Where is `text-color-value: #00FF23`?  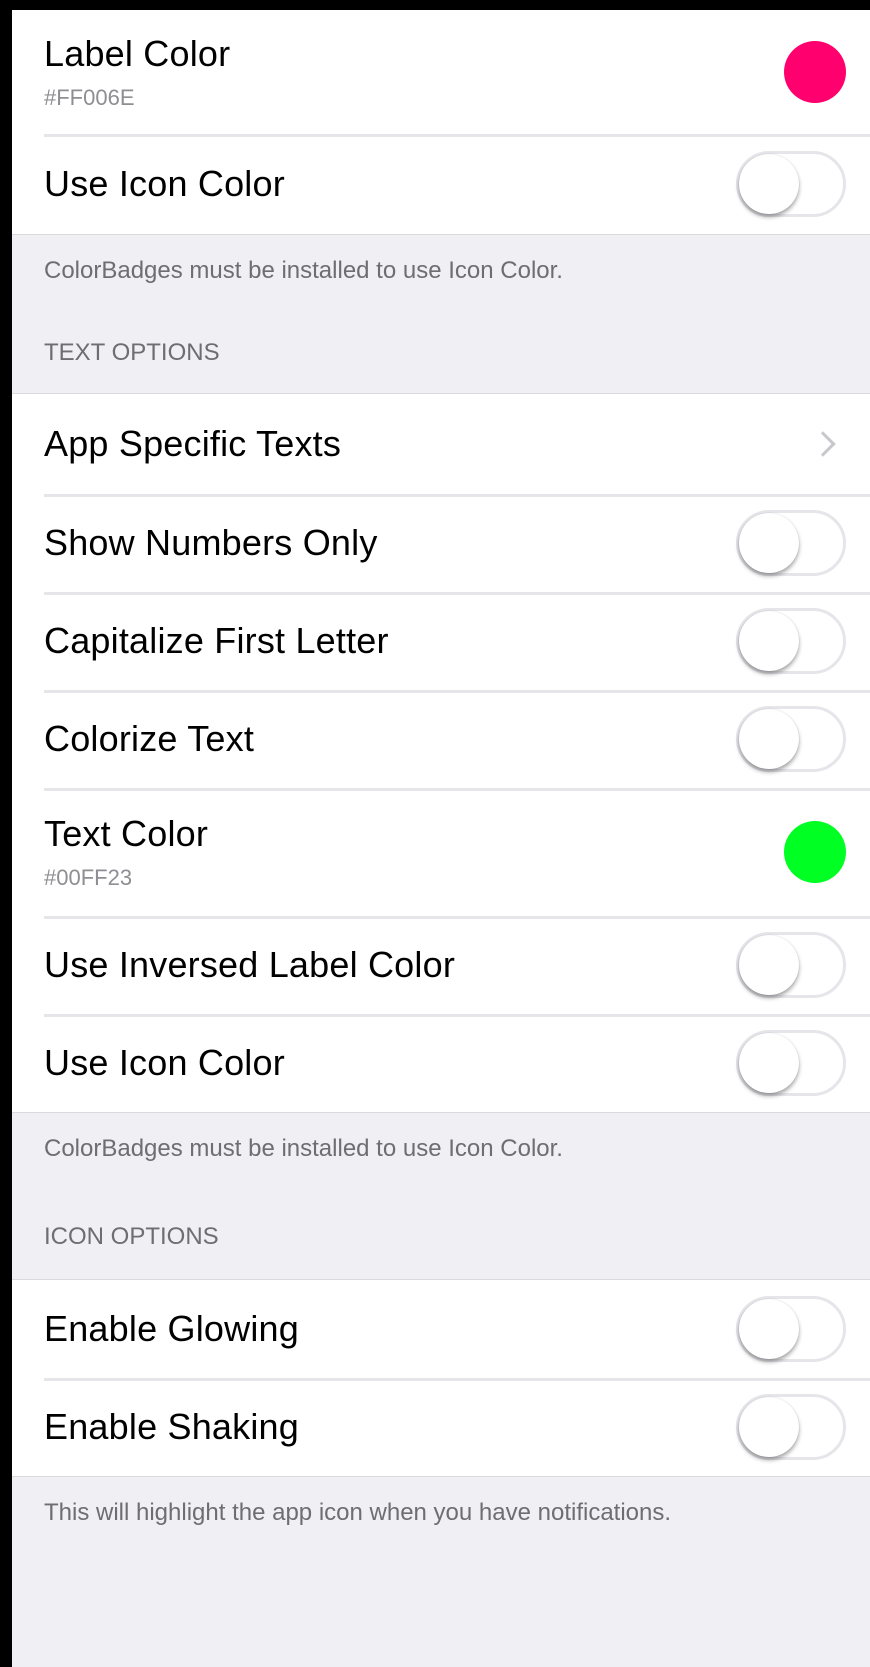
text-color-value: #00FF23 is located at coordinates (88, 877).